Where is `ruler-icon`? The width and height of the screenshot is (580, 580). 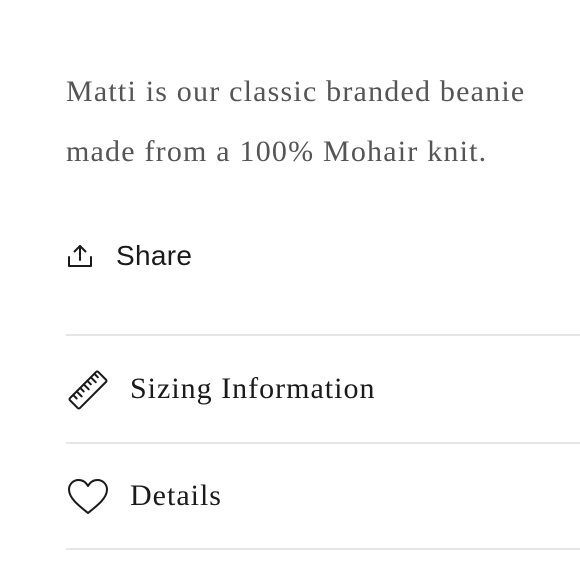 ruler-icon is located at coordinates (88, 390).